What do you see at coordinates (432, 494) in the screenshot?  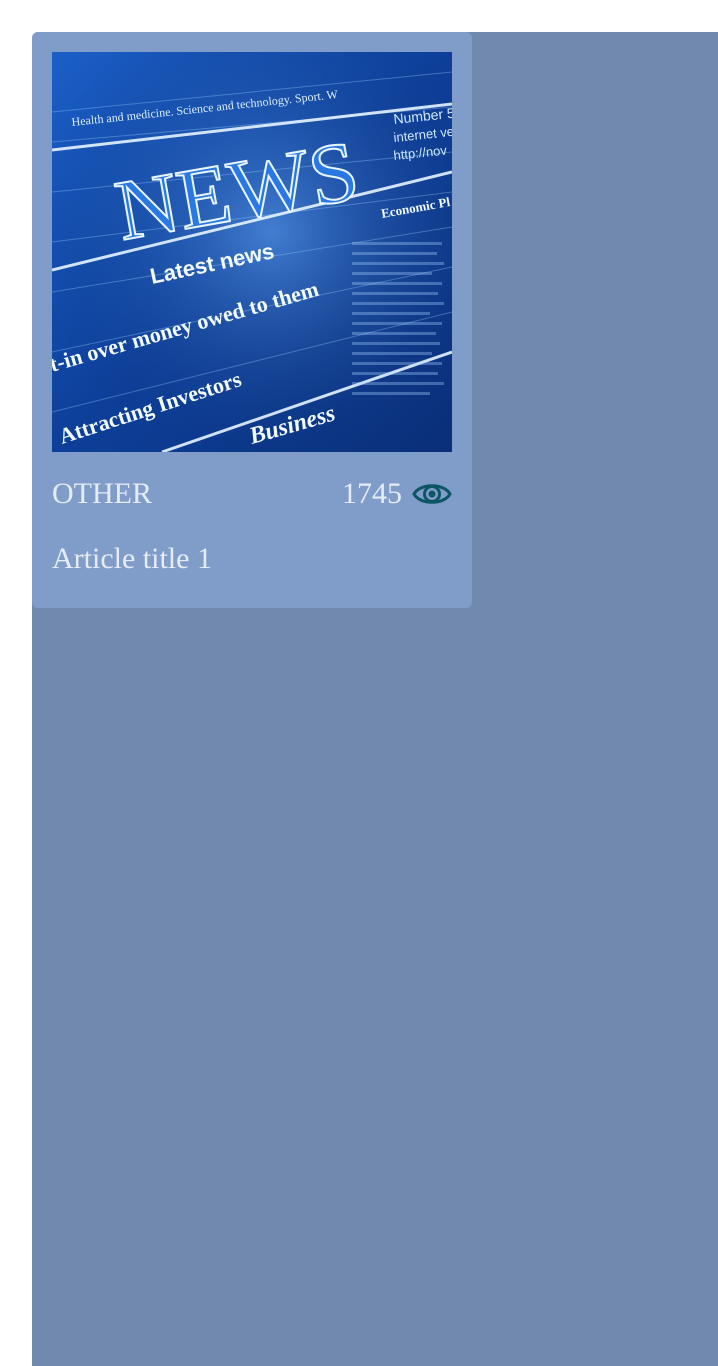 I see `eye-icon` at bounding box center [432, 494].